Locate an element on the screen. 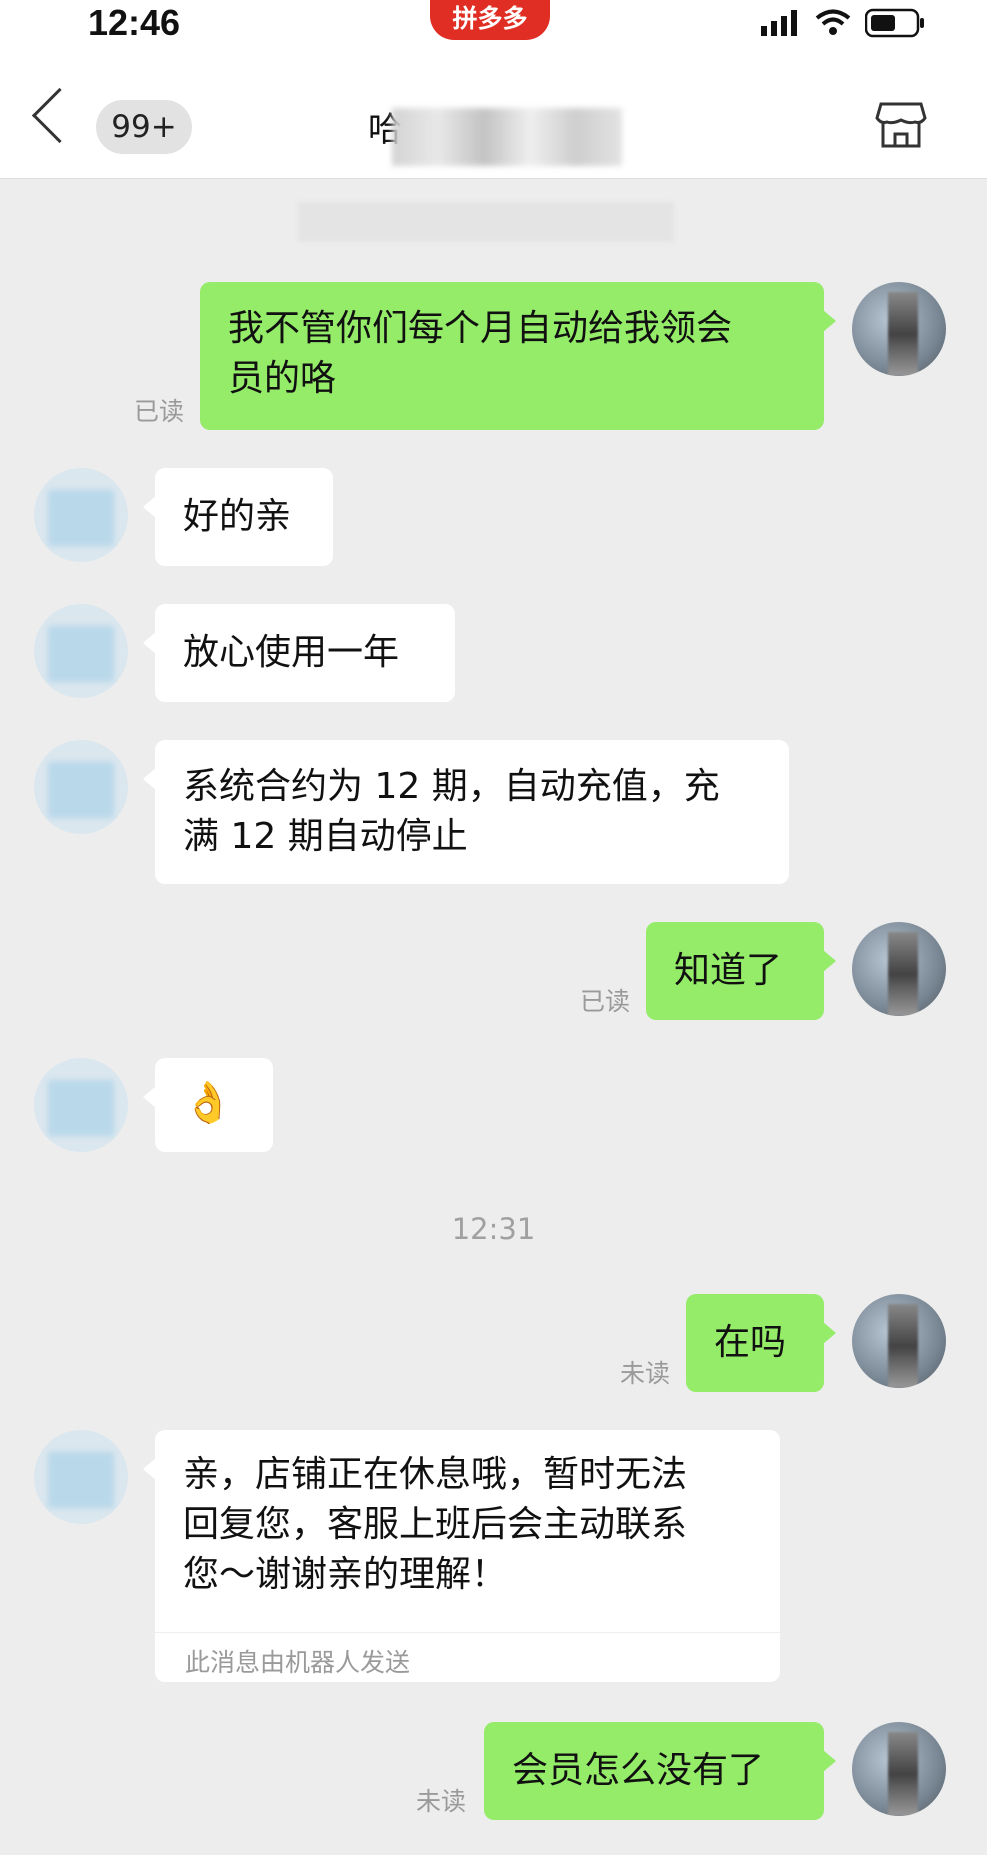 The image size is (987, 1855). shop-message-bubble: 好的亲 is located at coordinates (238, 517).